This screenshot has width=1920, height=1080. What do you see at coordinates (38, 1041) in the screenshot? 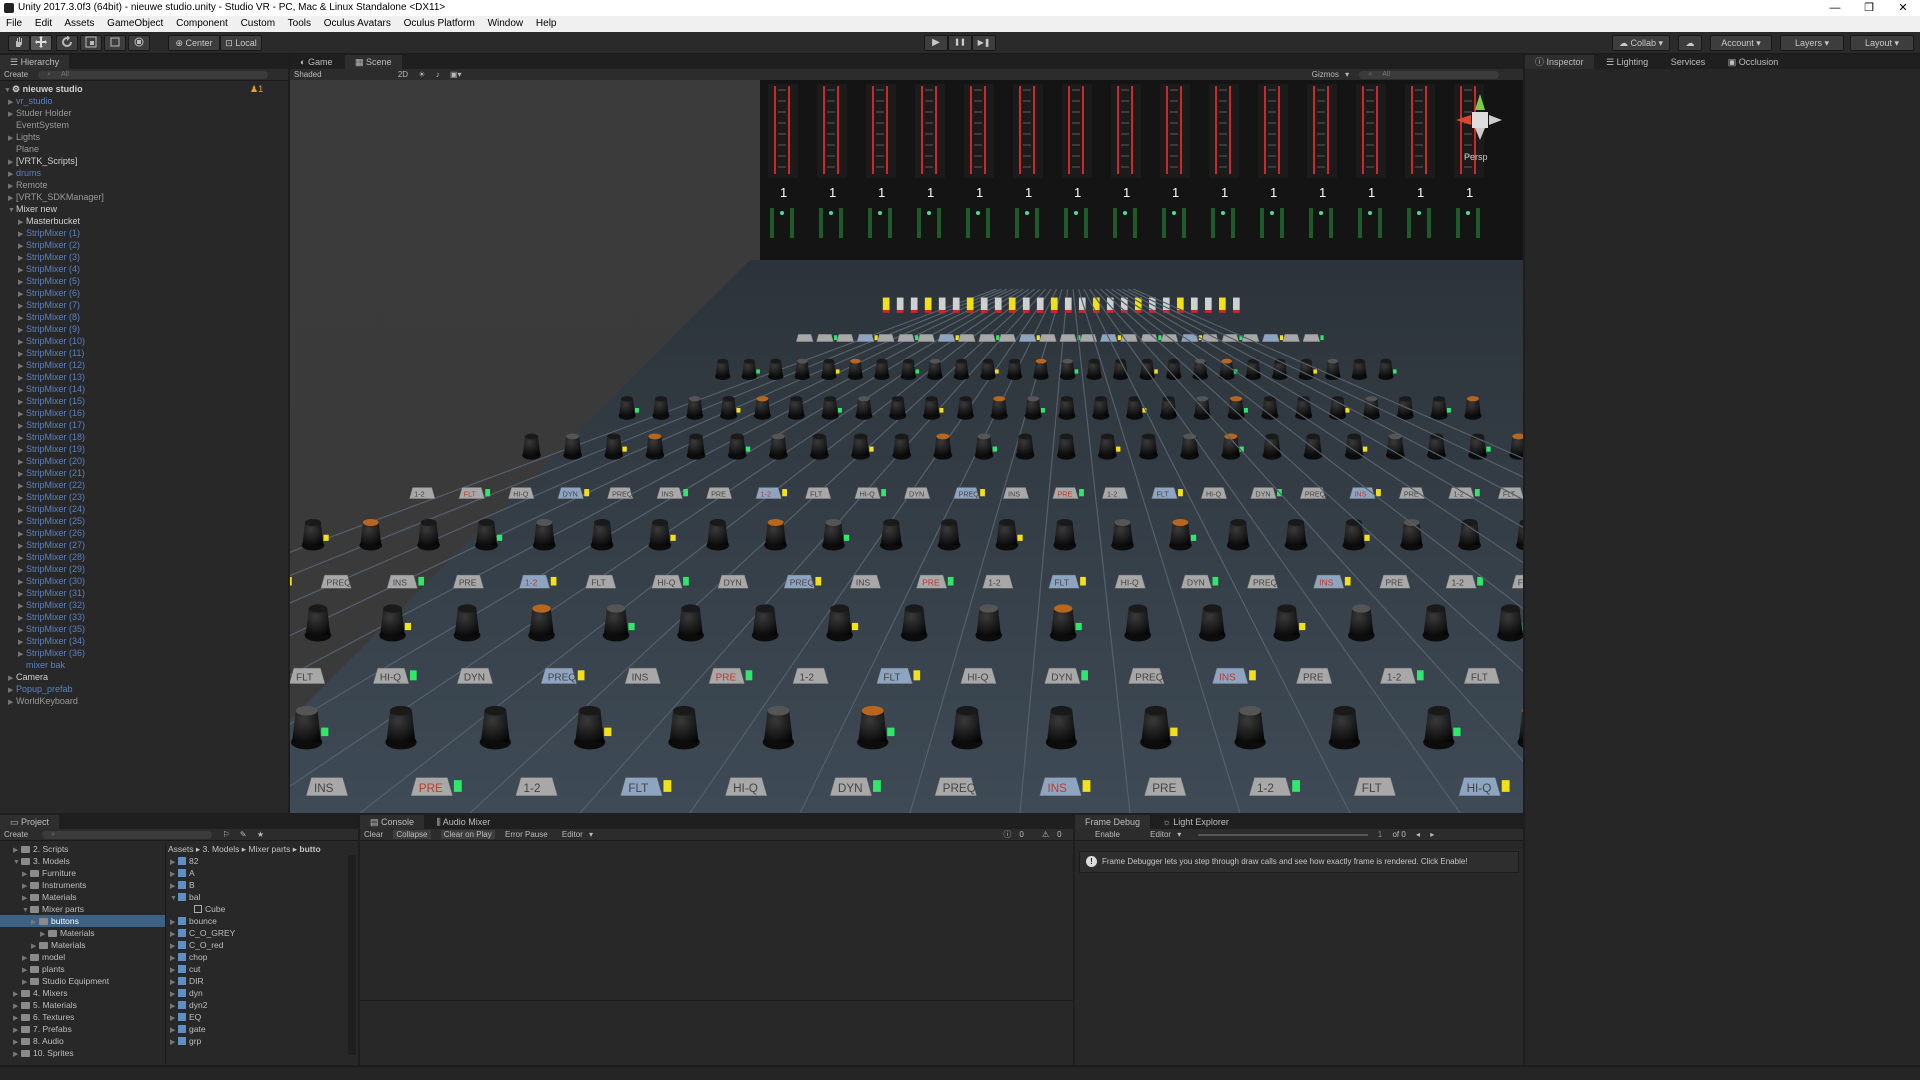
I see `project-folder-item: ▶ 8. Audio` at bounding box center [38, 1041].